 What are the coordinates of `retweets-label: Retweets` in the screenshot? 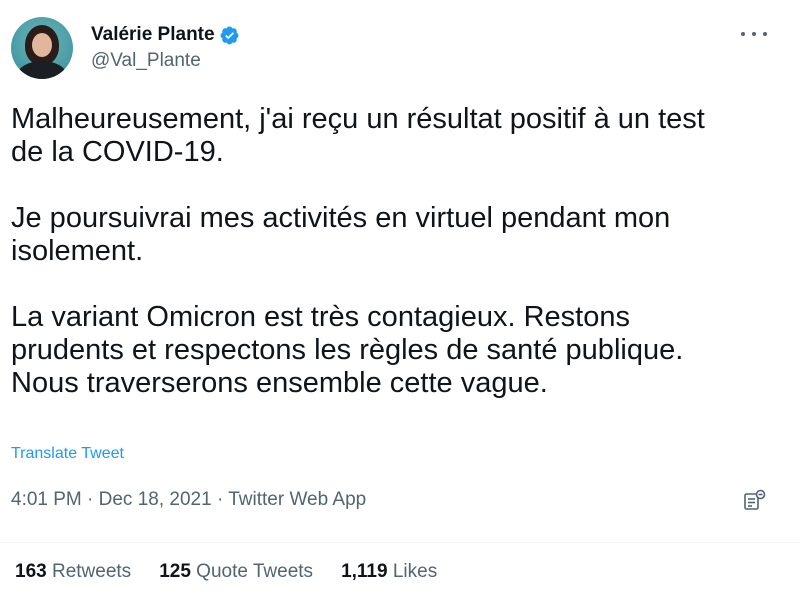 It's located at (91, 571).